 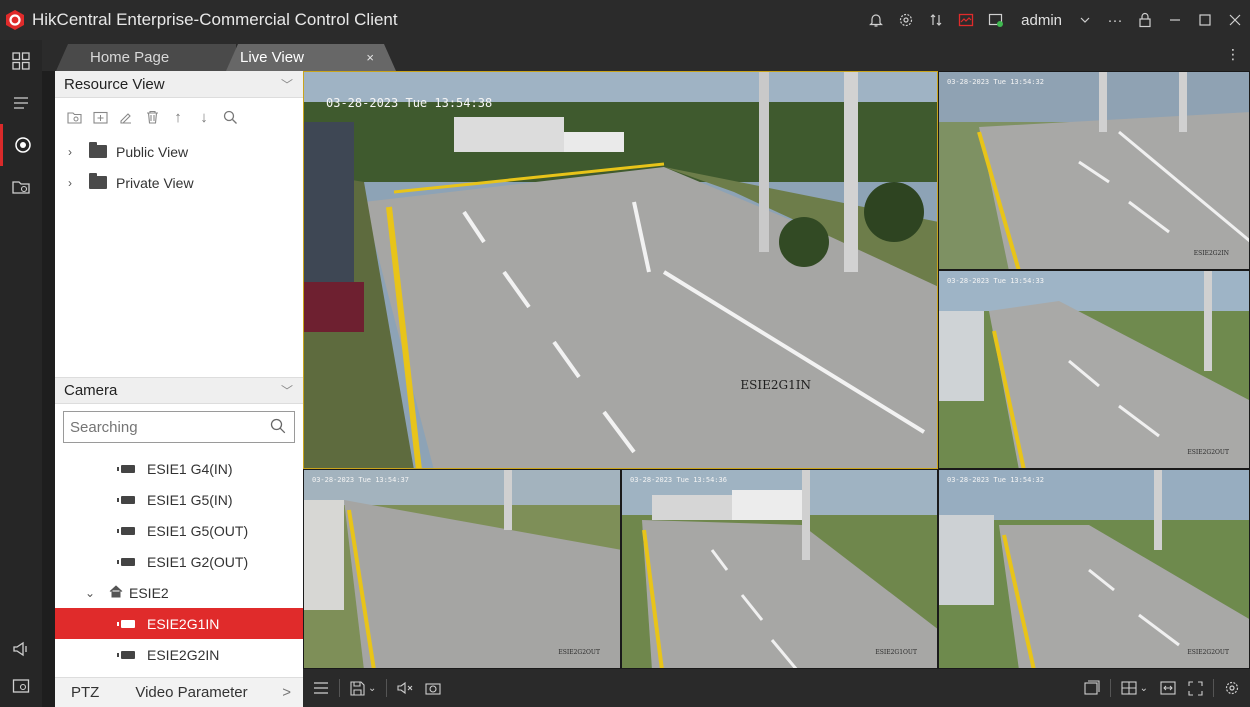 What do you see at coordinates (1168, 688) in the screenshot?
I see `fit-window-icon` at bounding box center [1168, 688].